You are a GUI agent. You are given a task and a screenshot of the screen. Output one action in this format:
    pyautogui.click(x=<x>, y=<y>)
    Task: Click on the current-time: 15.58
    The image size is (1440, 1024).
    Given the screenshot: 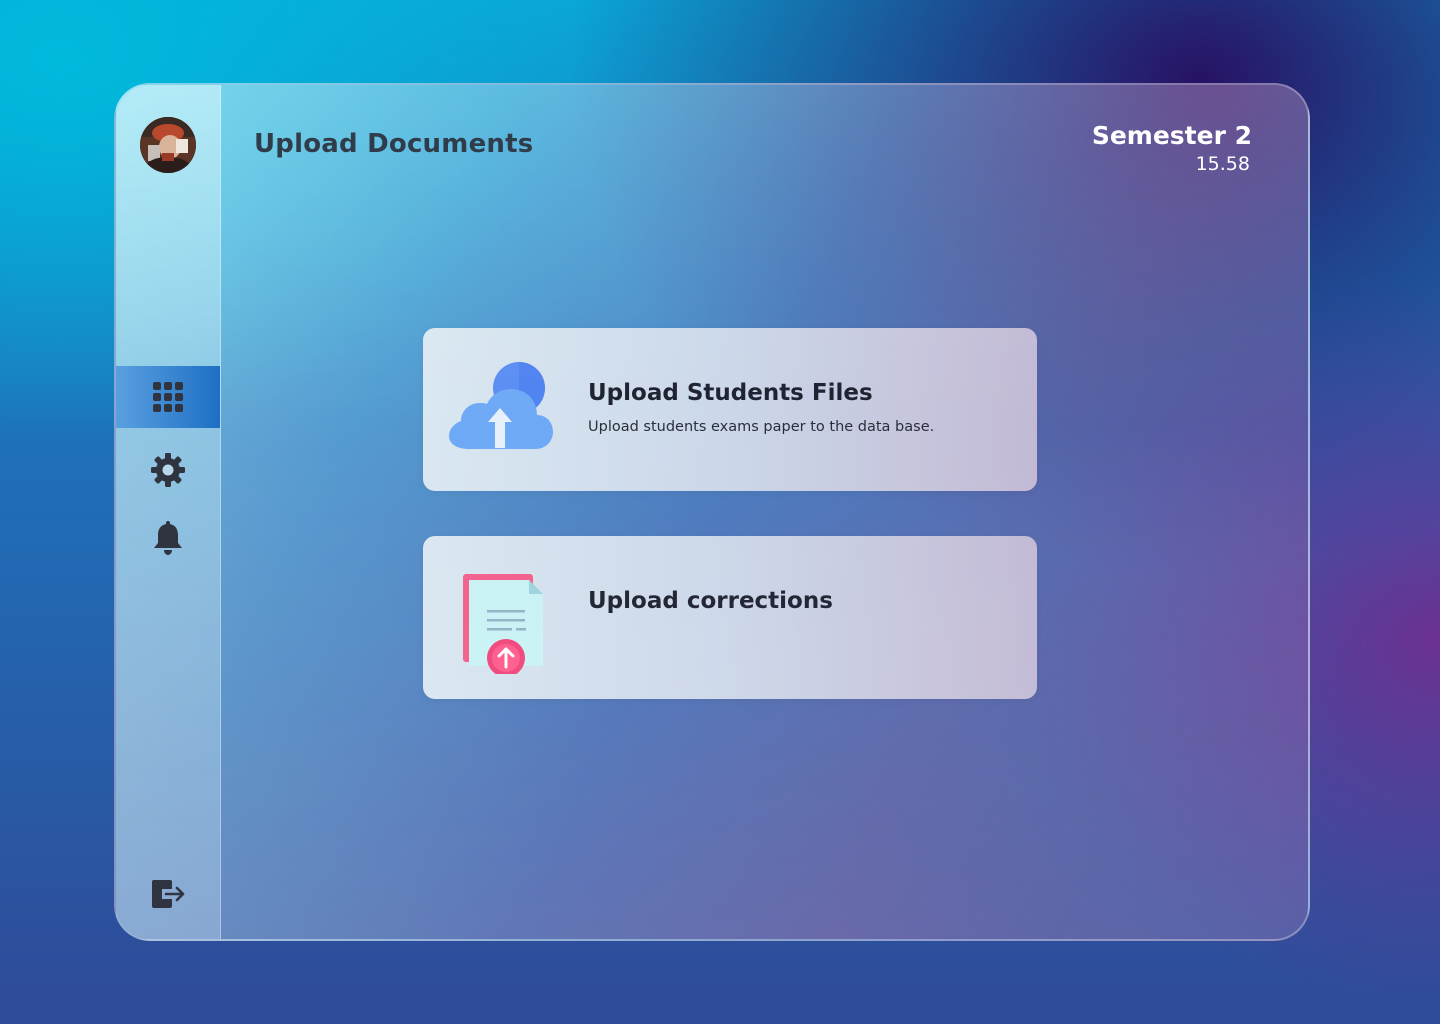 What is the action you would take?
    pyautogui.click(x=1222, y=164)
    